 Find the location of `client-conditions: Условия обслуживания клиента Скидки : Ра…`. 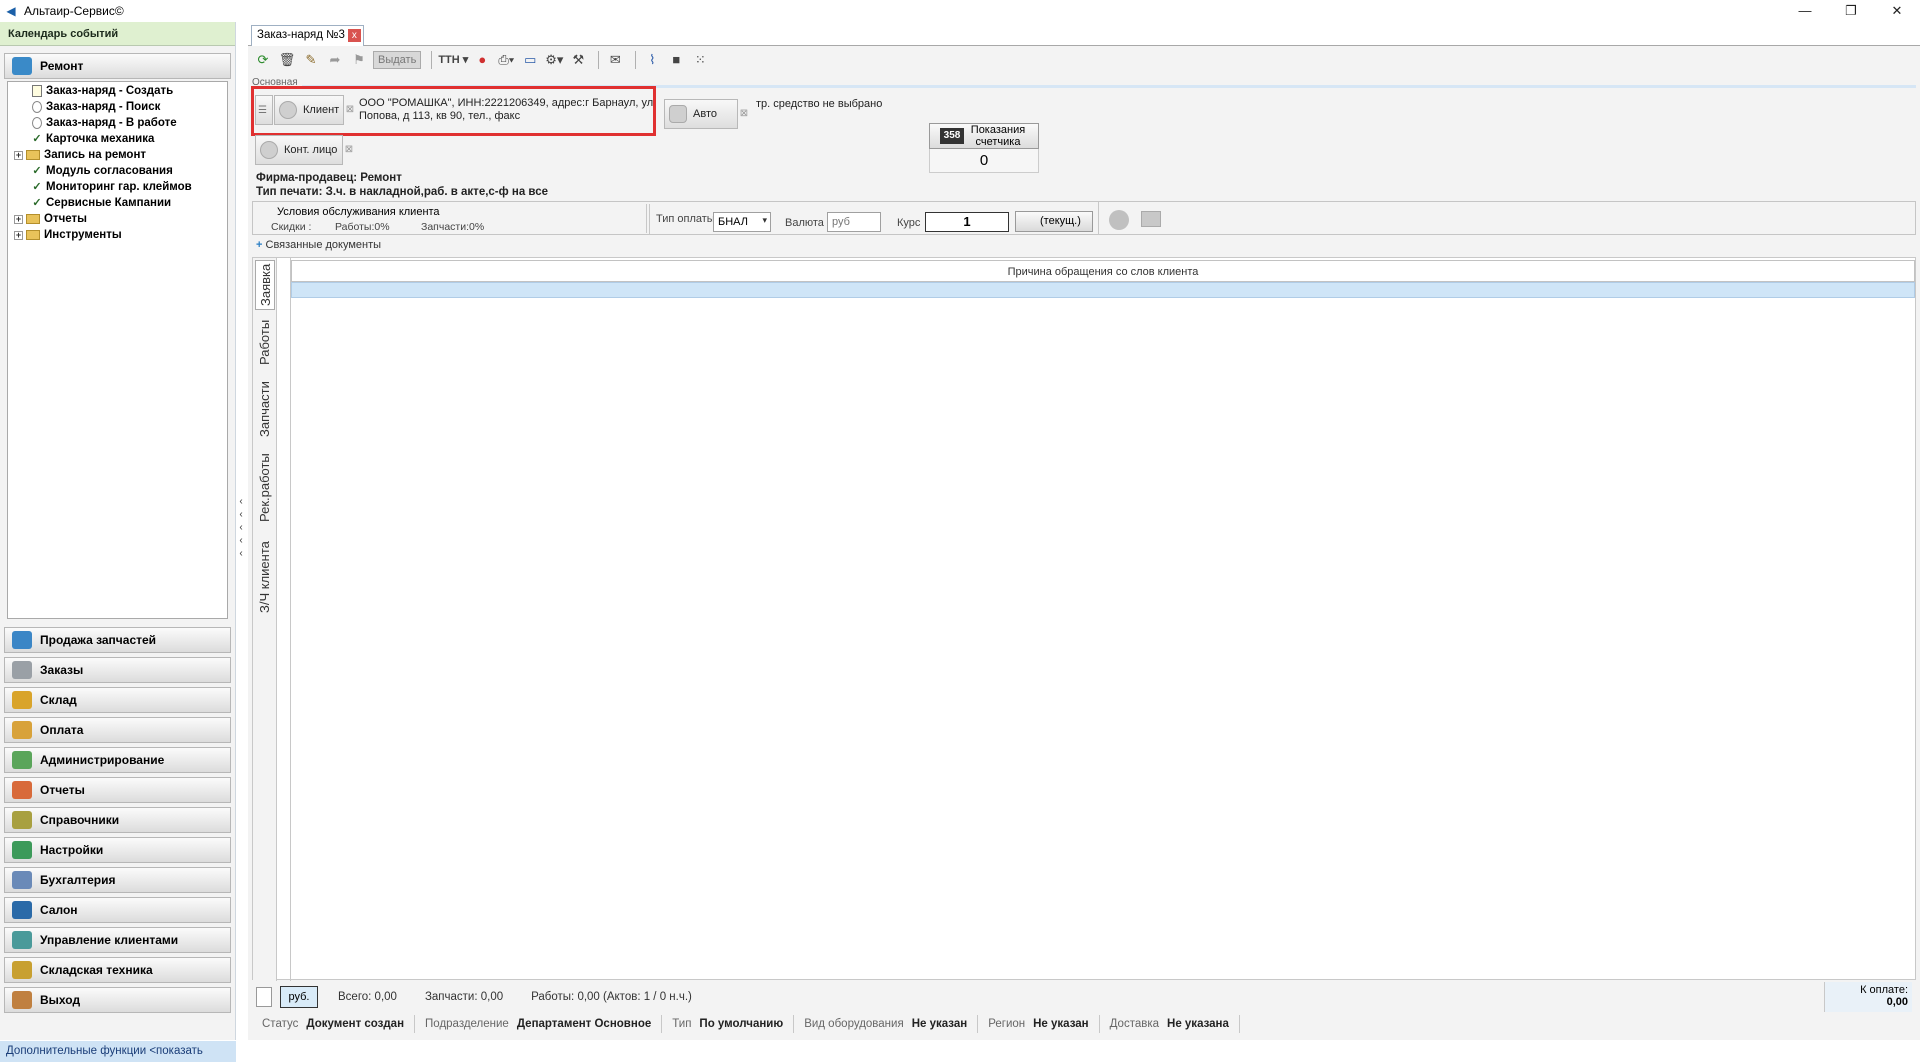

client-conditions: Условия обслуживания клиента Скидки : Ра… is located at coordinates (452, 218).